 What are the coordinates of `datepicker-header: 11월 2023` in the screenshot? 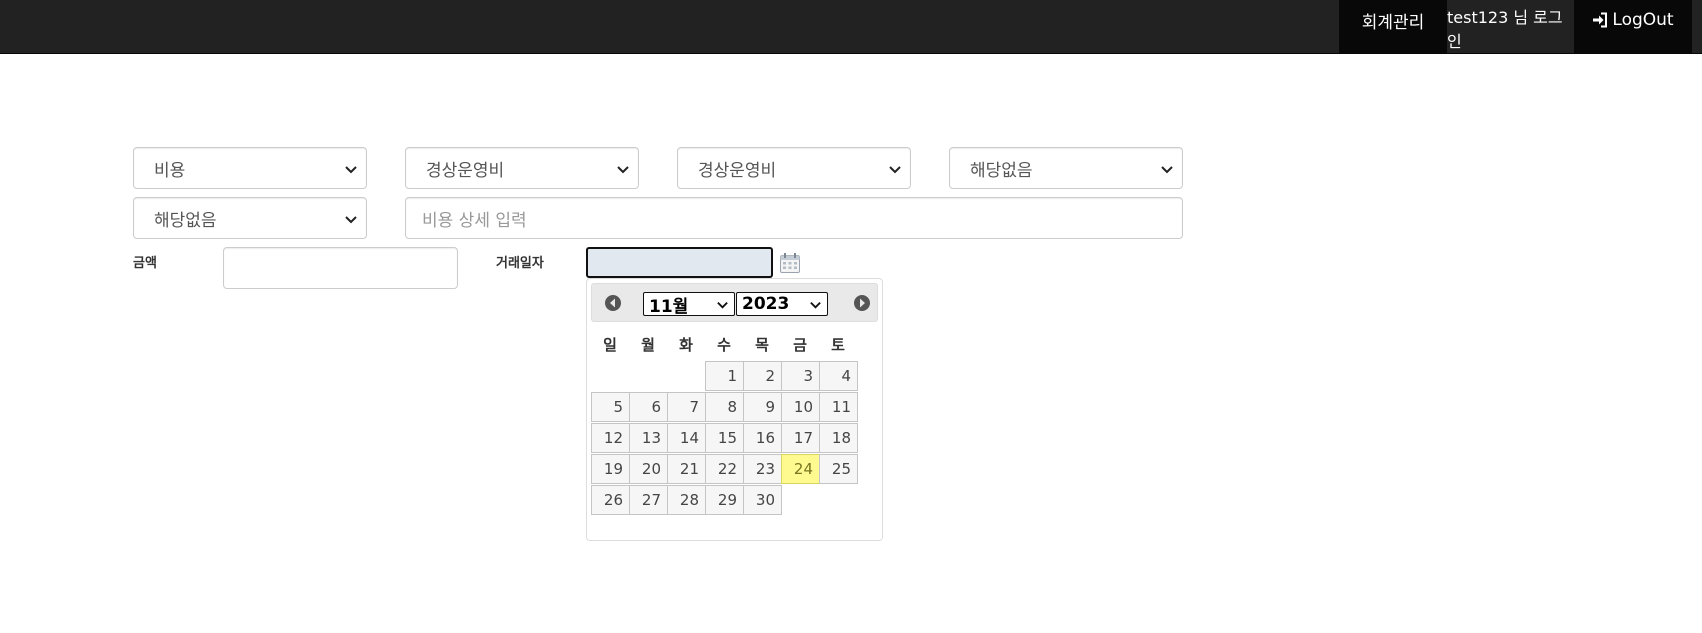 It's located at (734, 302).